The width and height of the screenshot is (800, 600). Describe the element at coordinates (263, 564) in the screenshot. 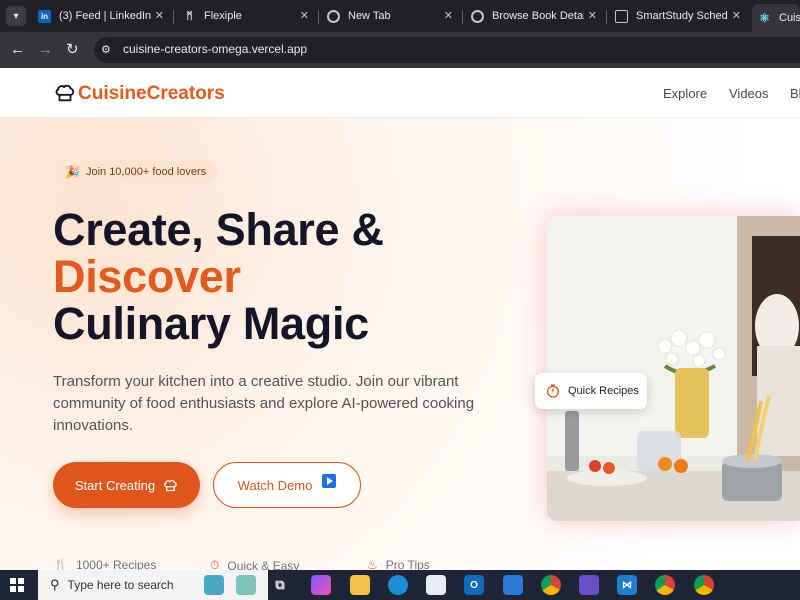

I see `stat-text: Quick & Easy` at that location.